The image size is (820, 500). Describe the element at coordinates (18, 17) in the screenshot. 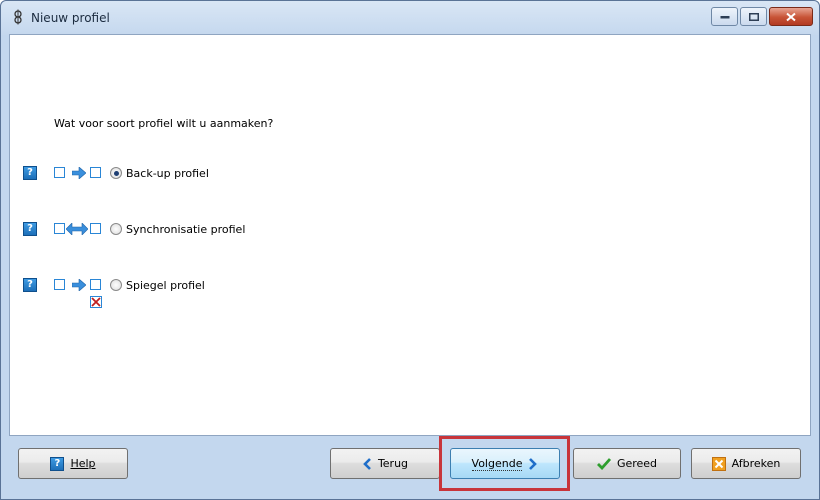

I see `app-gear-icon` at that location.